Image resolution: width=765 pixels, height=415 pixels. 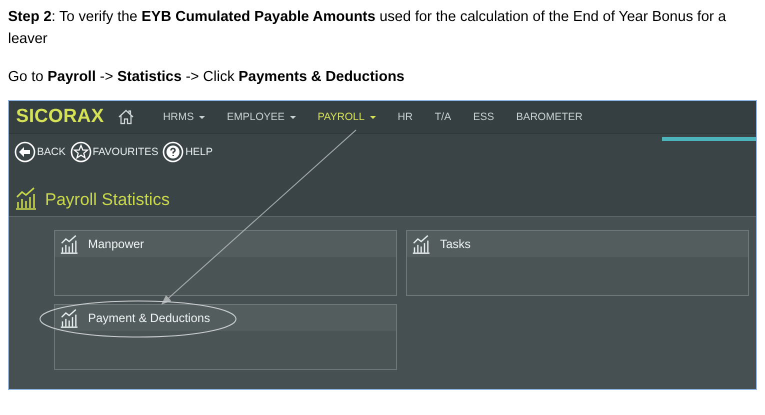 What do you see at coordinates (107, 200) in the screenshot?
I see `page-title: Payroll Statistics` at bounding box center [107, 200].